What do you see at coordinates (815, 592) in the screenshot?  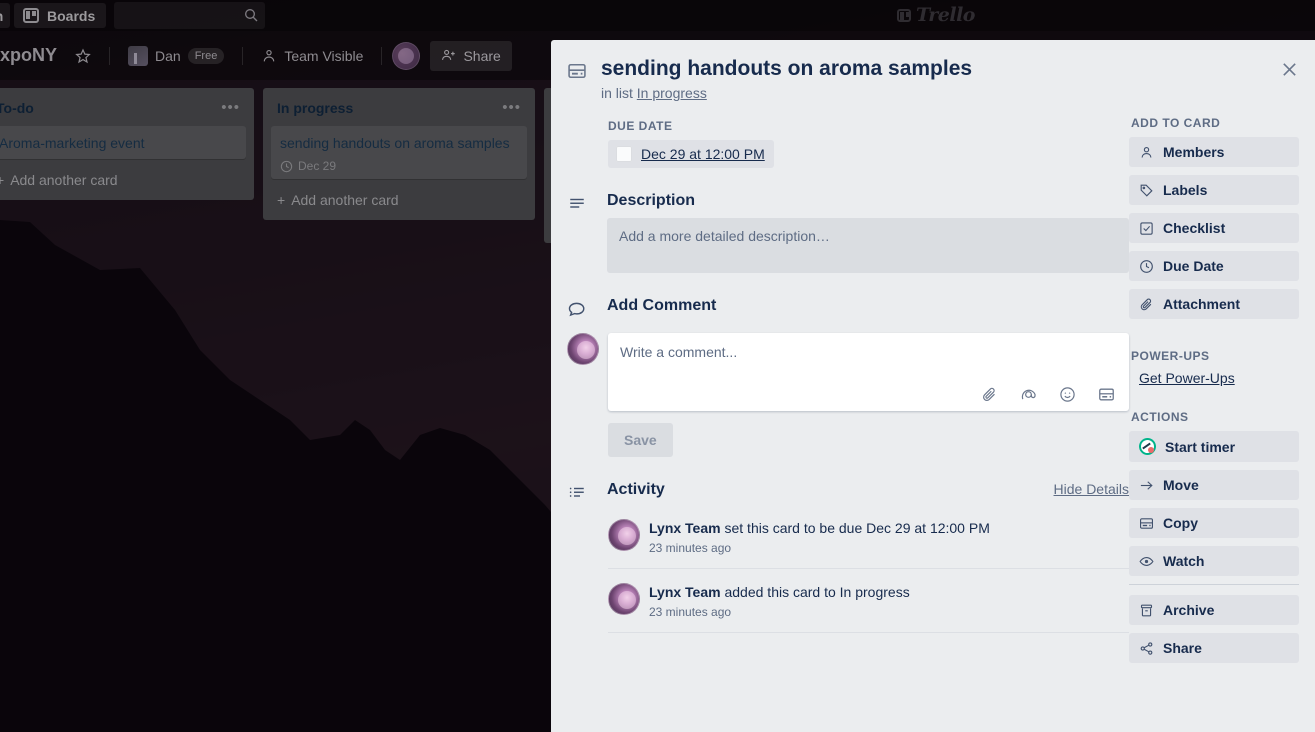 I see `activity-body: added this card to In progress` at bounding box center [815, 592].